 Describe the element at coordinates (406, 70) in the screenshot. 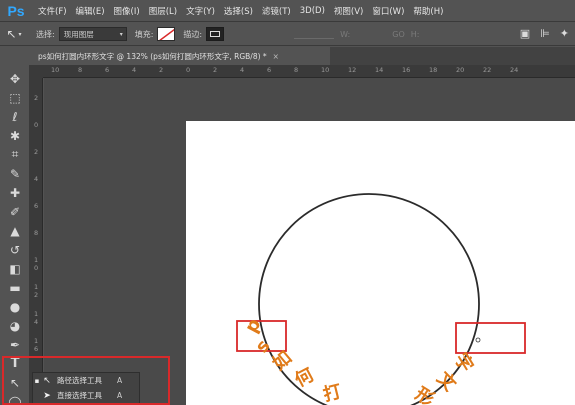

I see `ruler-tick-label: 16` at that location.